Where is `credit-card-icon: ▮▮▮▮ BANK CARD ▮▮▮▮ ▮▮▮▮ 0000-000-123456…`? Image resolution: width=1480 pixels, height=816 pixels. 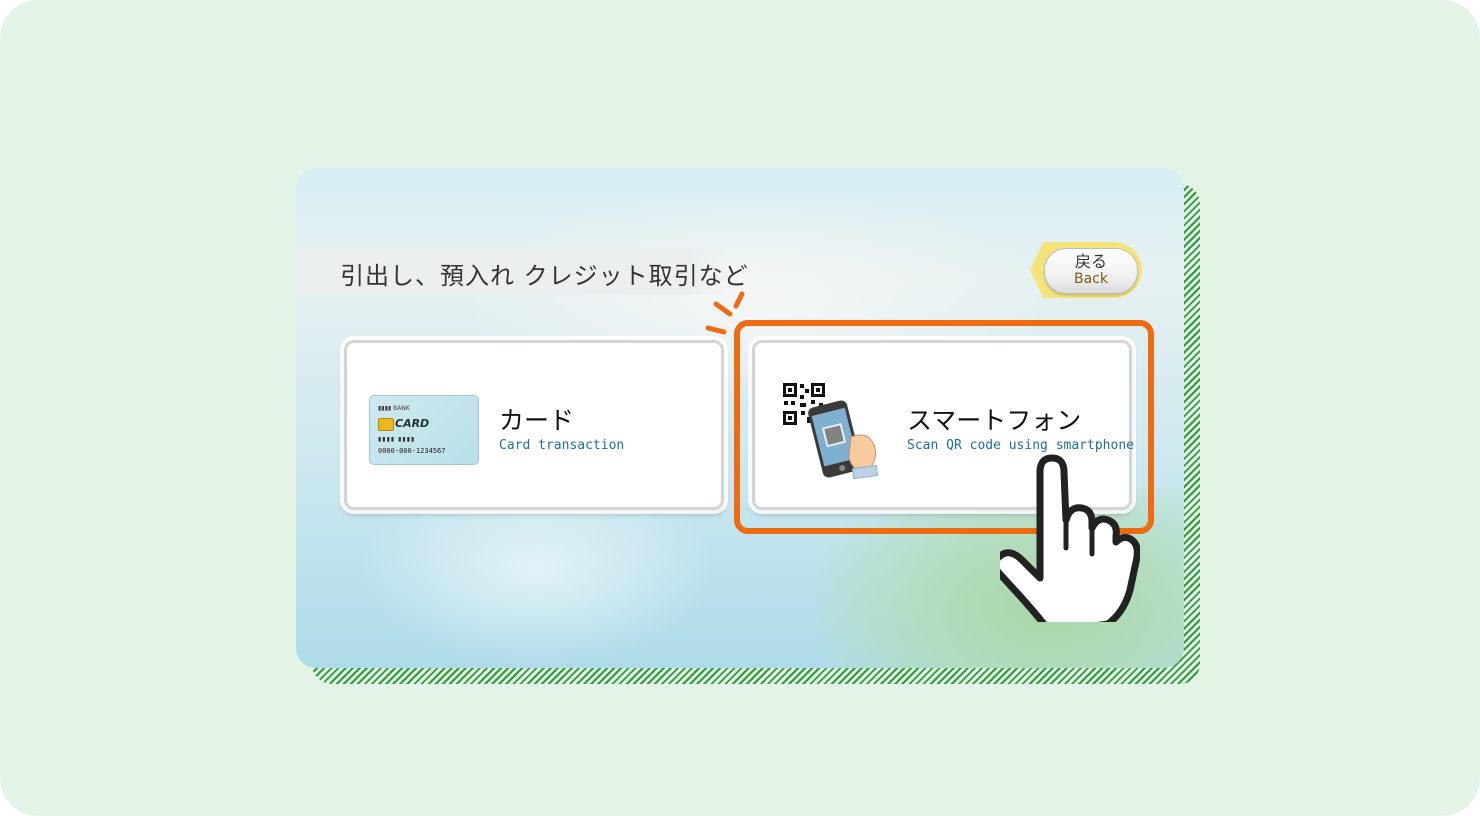 credit-card-icon: ▮▮▮▮ BANK CARD ▮▮▮▮ ▮▮▮▮ 0000-000-123456… is located at coordinates (424, 430).